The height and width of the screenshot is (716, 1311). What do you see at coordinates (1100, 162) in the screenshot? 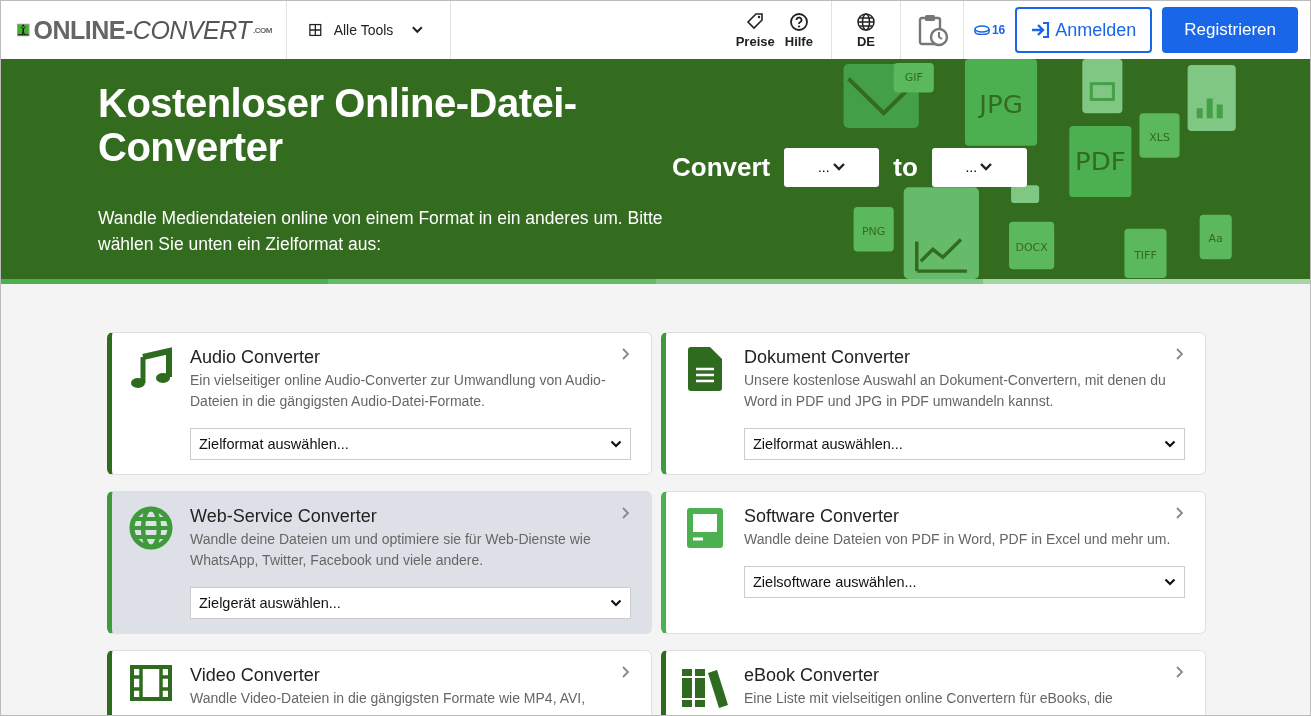
I see `file-format-icon: PDF` at bounding box center [1100, 162].